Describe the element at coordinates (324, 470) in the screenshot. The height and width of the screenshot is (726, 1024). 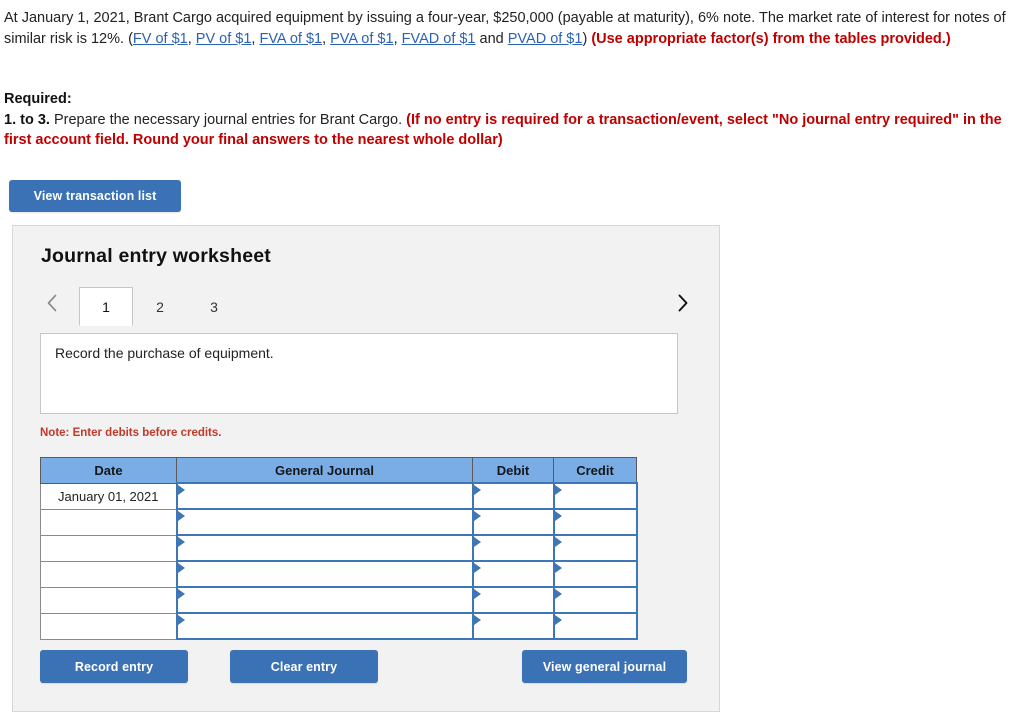
I see `column-header-general-journal: General Journal` at that location.